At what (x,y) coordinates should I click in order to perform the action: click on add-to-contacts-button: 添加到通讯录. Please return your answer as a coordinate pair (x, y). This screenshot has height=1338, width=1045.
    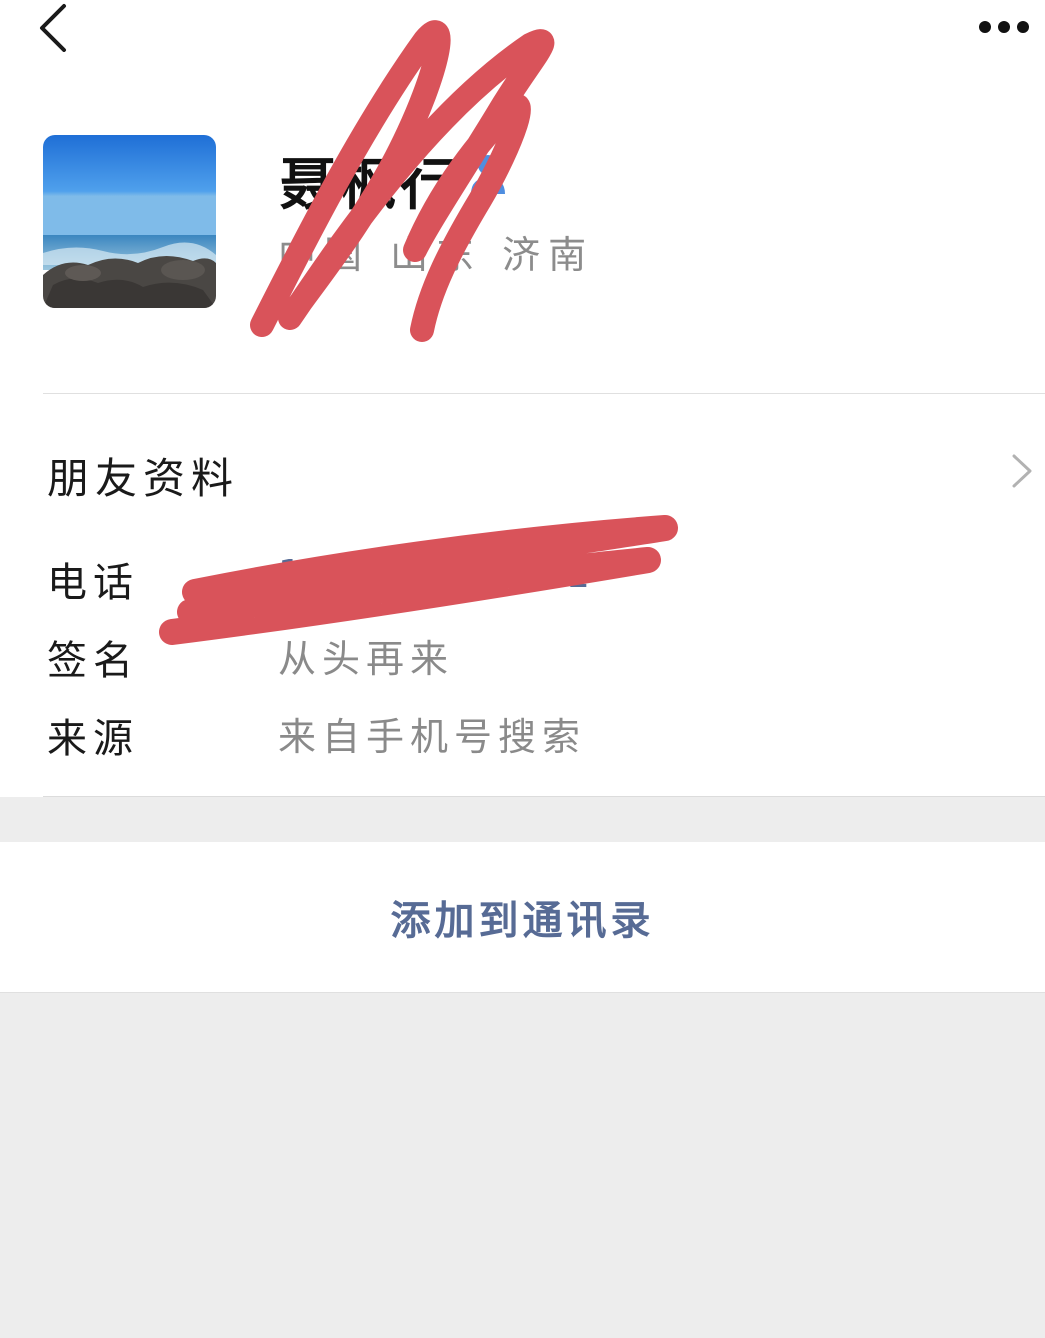
    Looking at the image, I should click on (522, 917).